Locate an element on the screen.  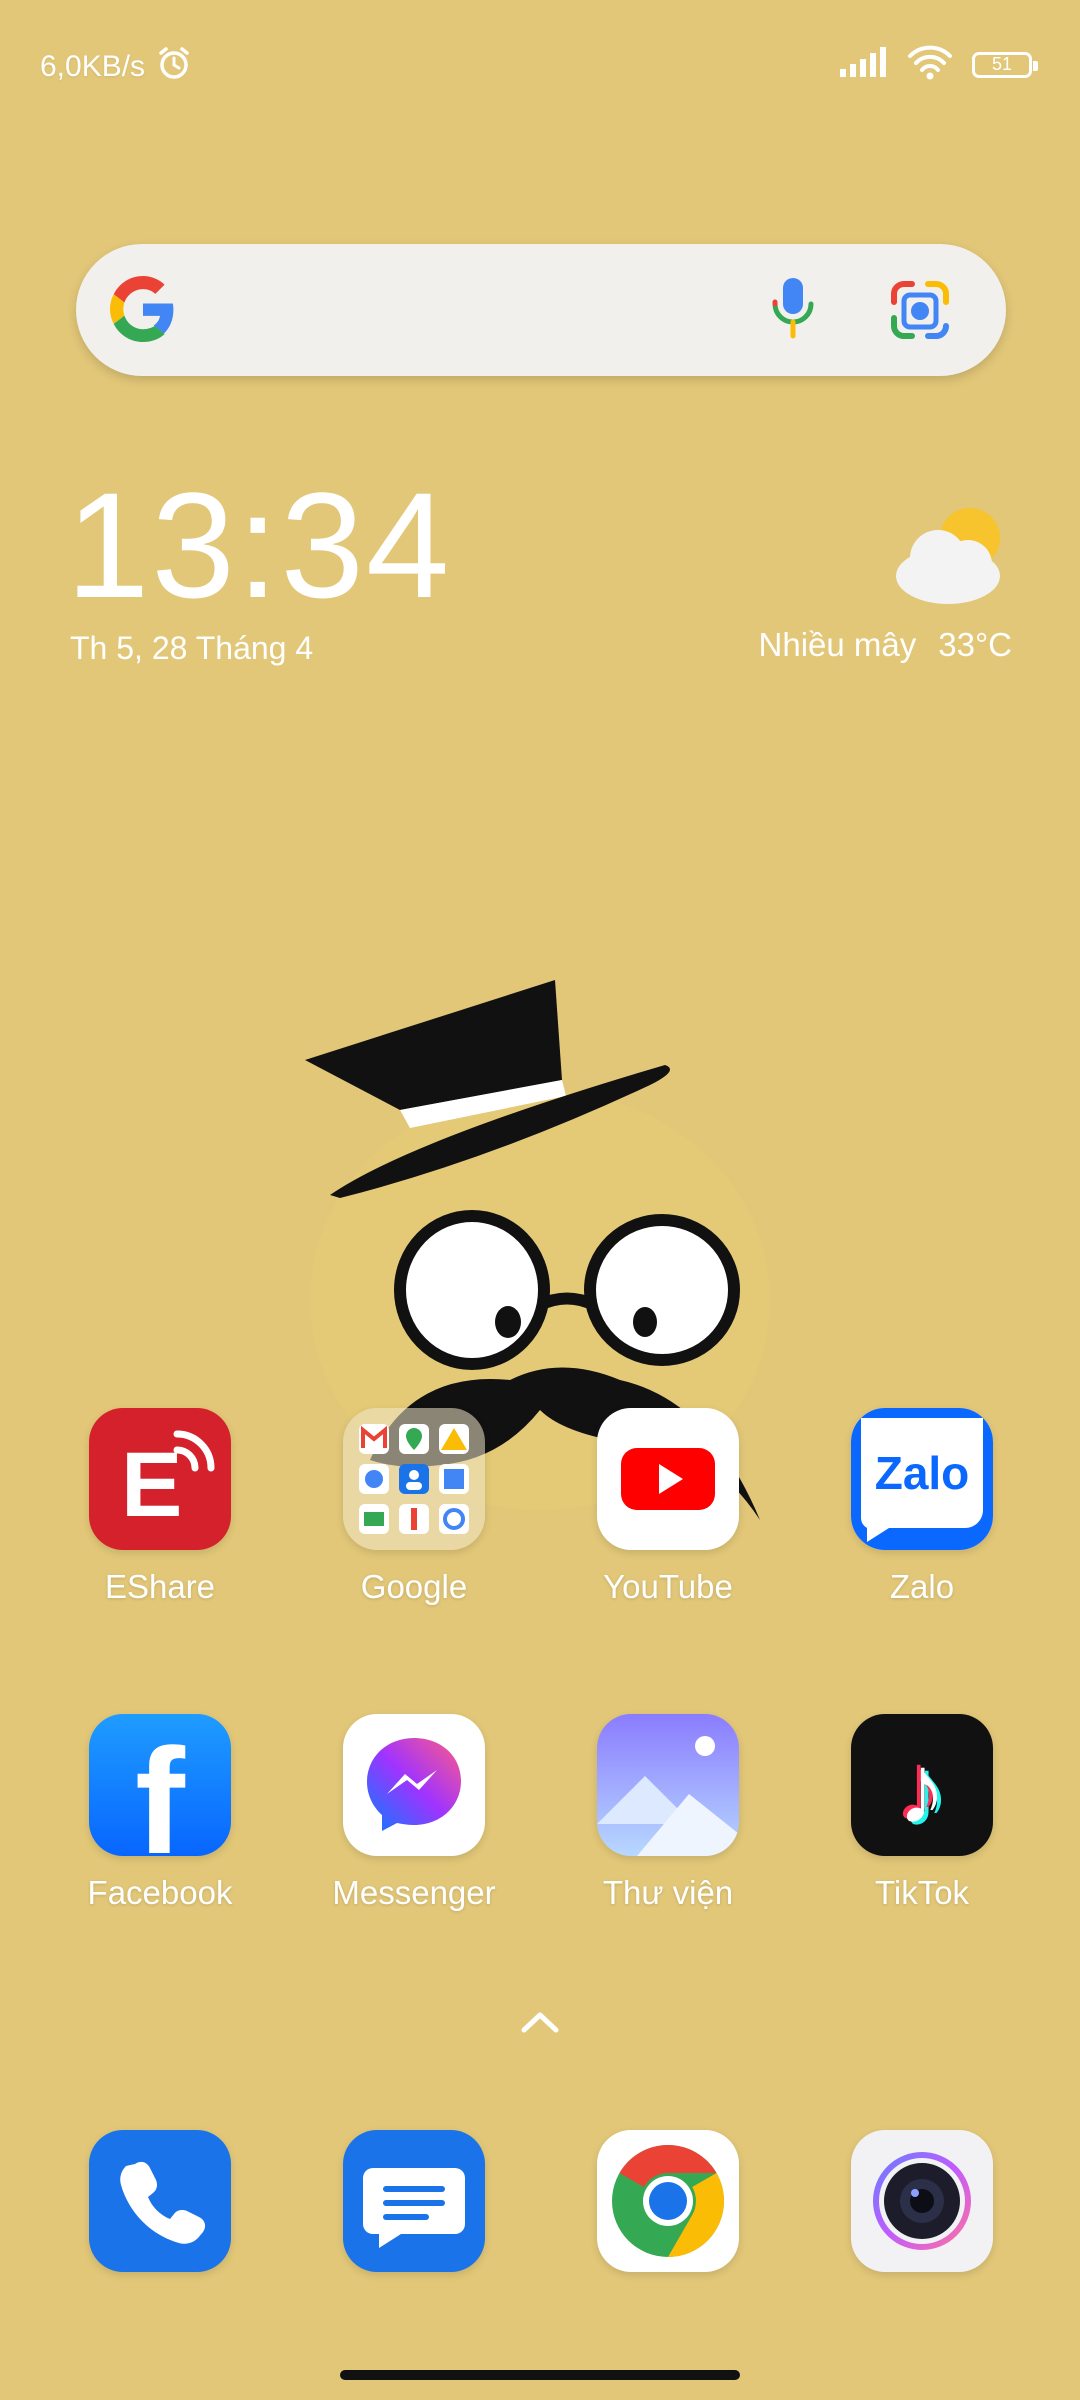
clock-date: Th 5, 28 Tháng 4 is located at coordinates (191, 648).